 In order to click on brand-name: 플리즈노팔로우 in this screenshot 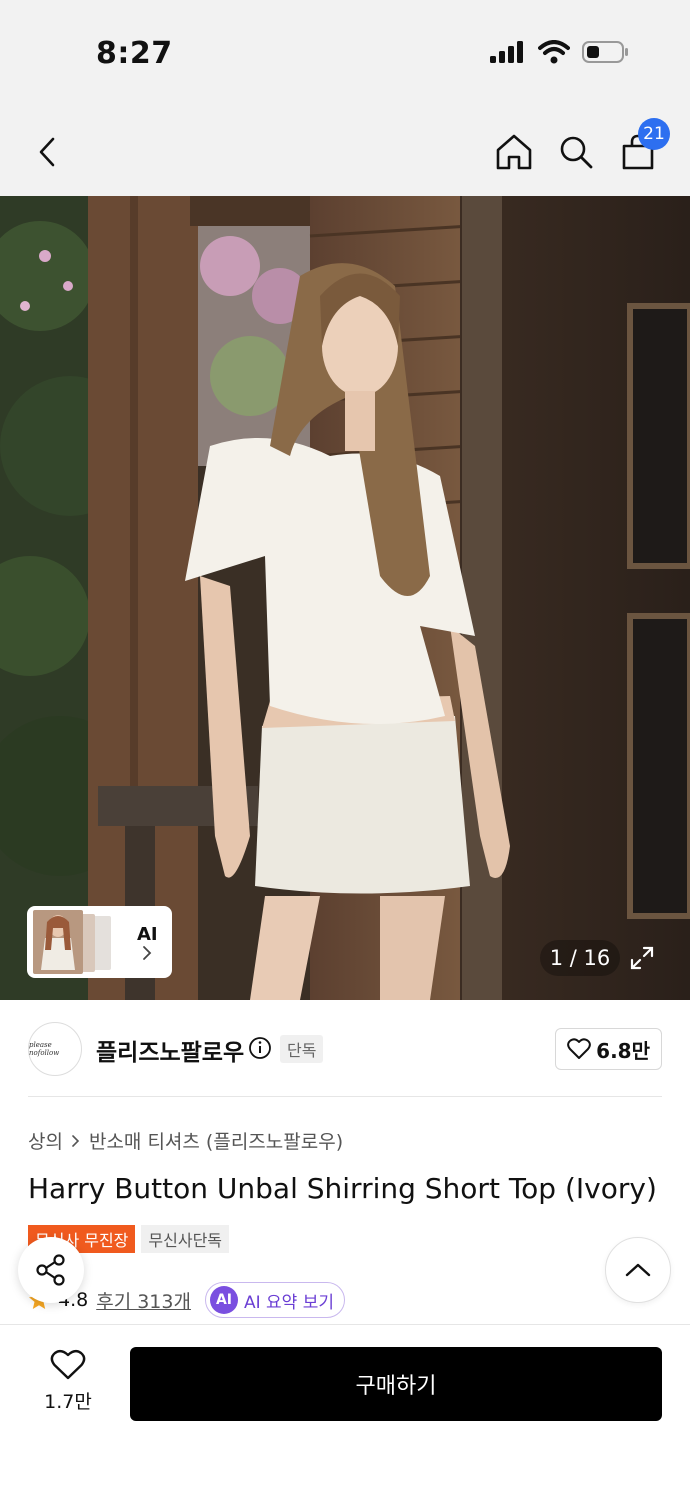, I will do `click(170, 1050)`.